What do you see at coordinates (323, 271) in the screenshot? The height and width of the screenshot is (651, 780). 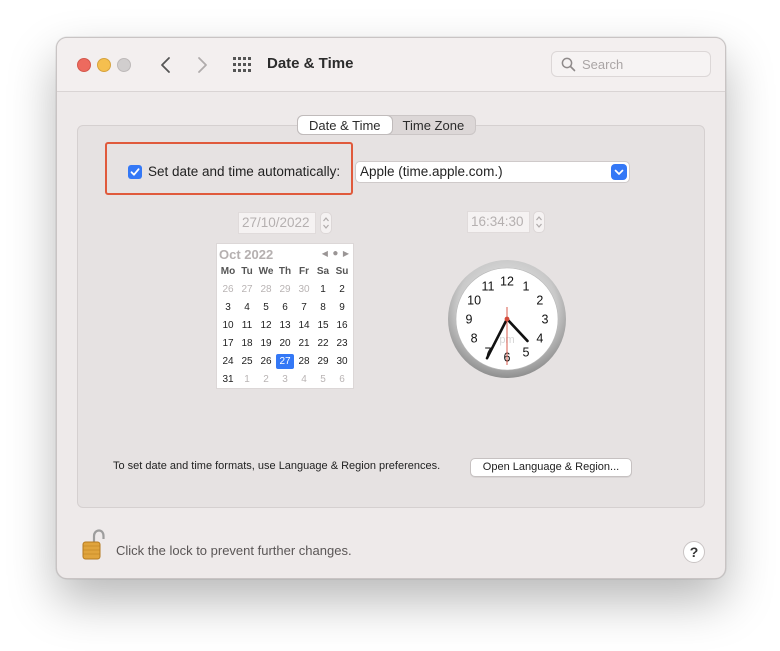 I see `weekday-label: Sa` at bounding box center [323, 271].